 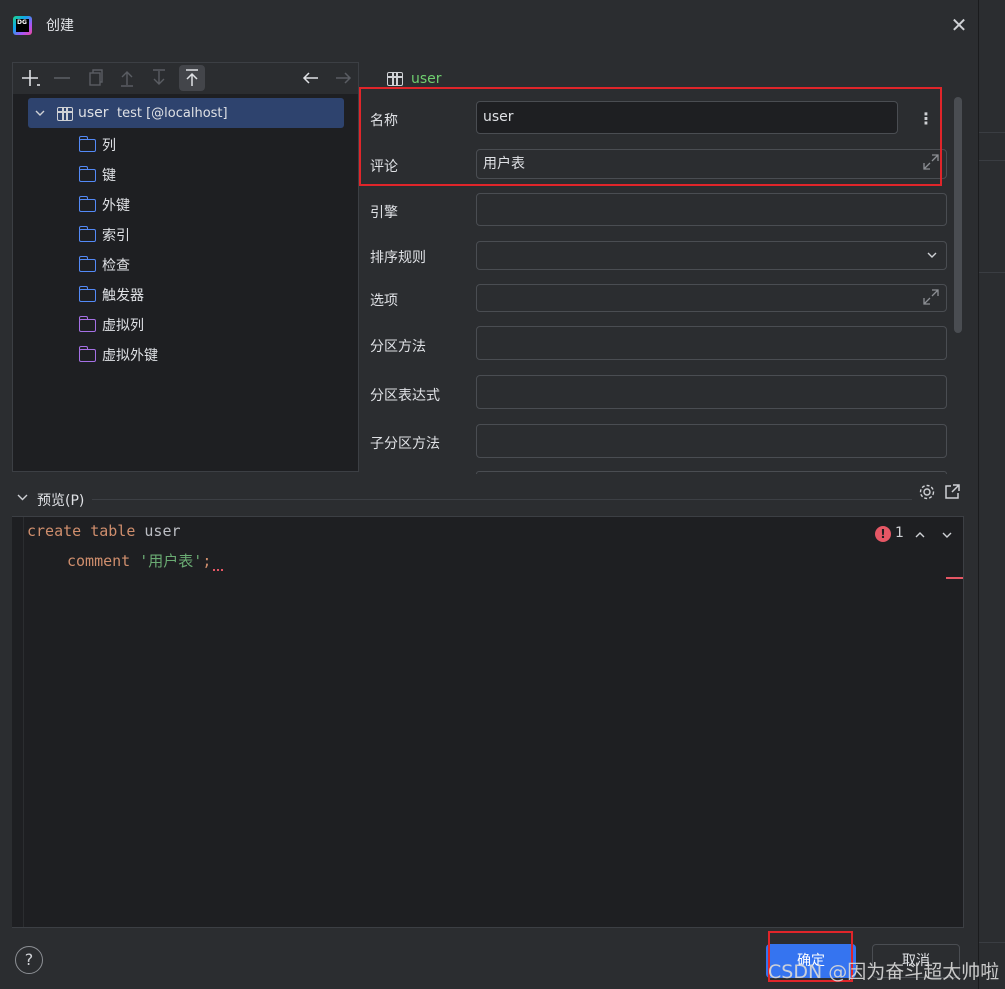 What do you see at coordinates (207, 561) in the screenshot?
I see `statement-terminator: ;` at bounding box center [207, 561].